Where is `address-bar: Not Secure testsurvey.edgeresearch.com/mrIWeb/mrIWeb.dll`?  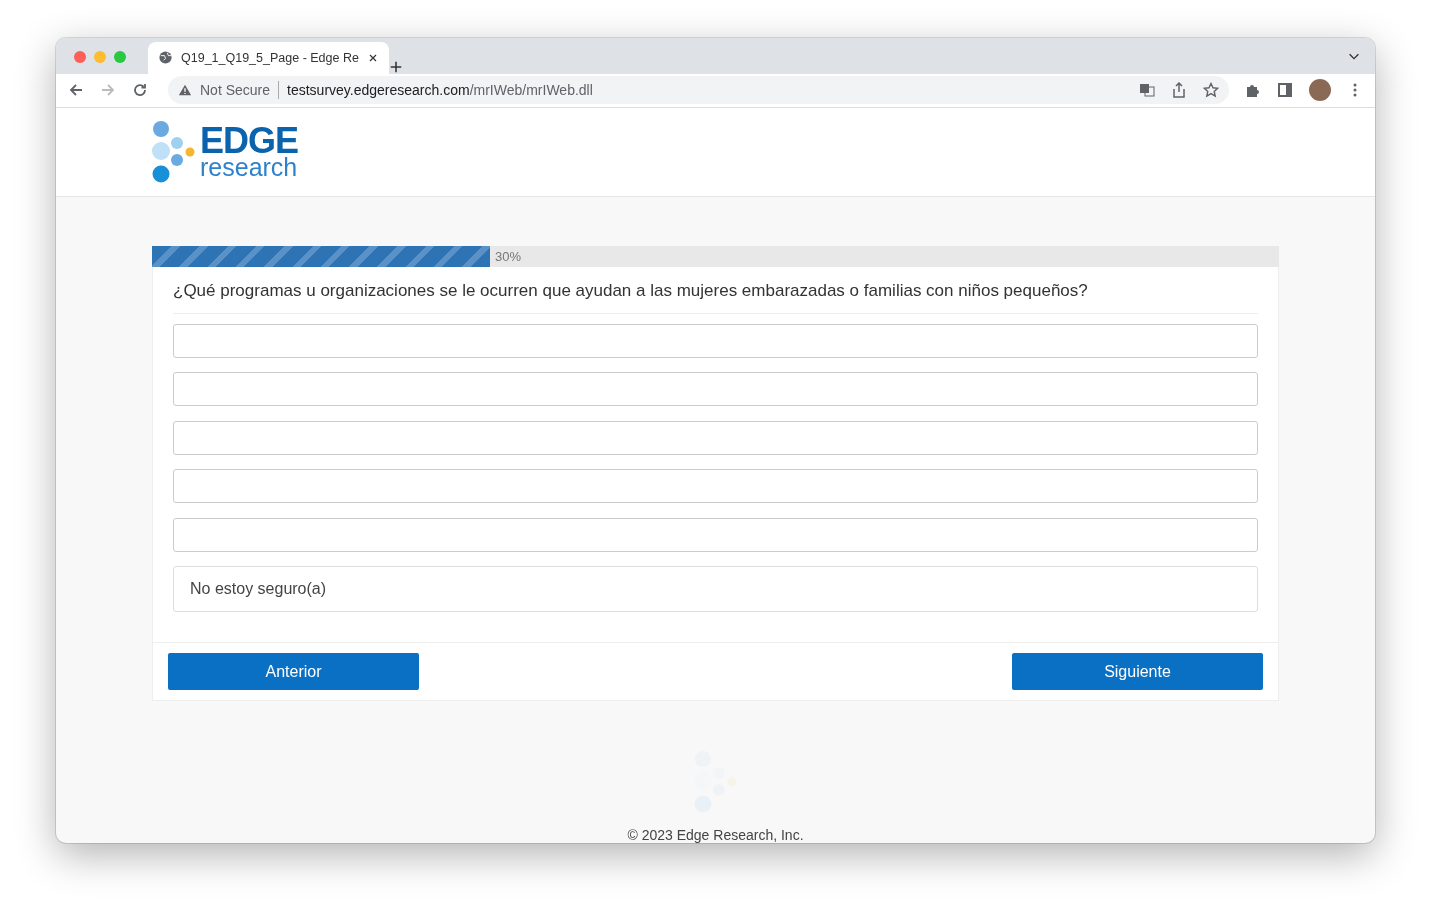 address-bar: Not Secure testsurvey.edgeresearch.com/mrIWeb/mrIWeb.dll is located at coordinates (698, 90).